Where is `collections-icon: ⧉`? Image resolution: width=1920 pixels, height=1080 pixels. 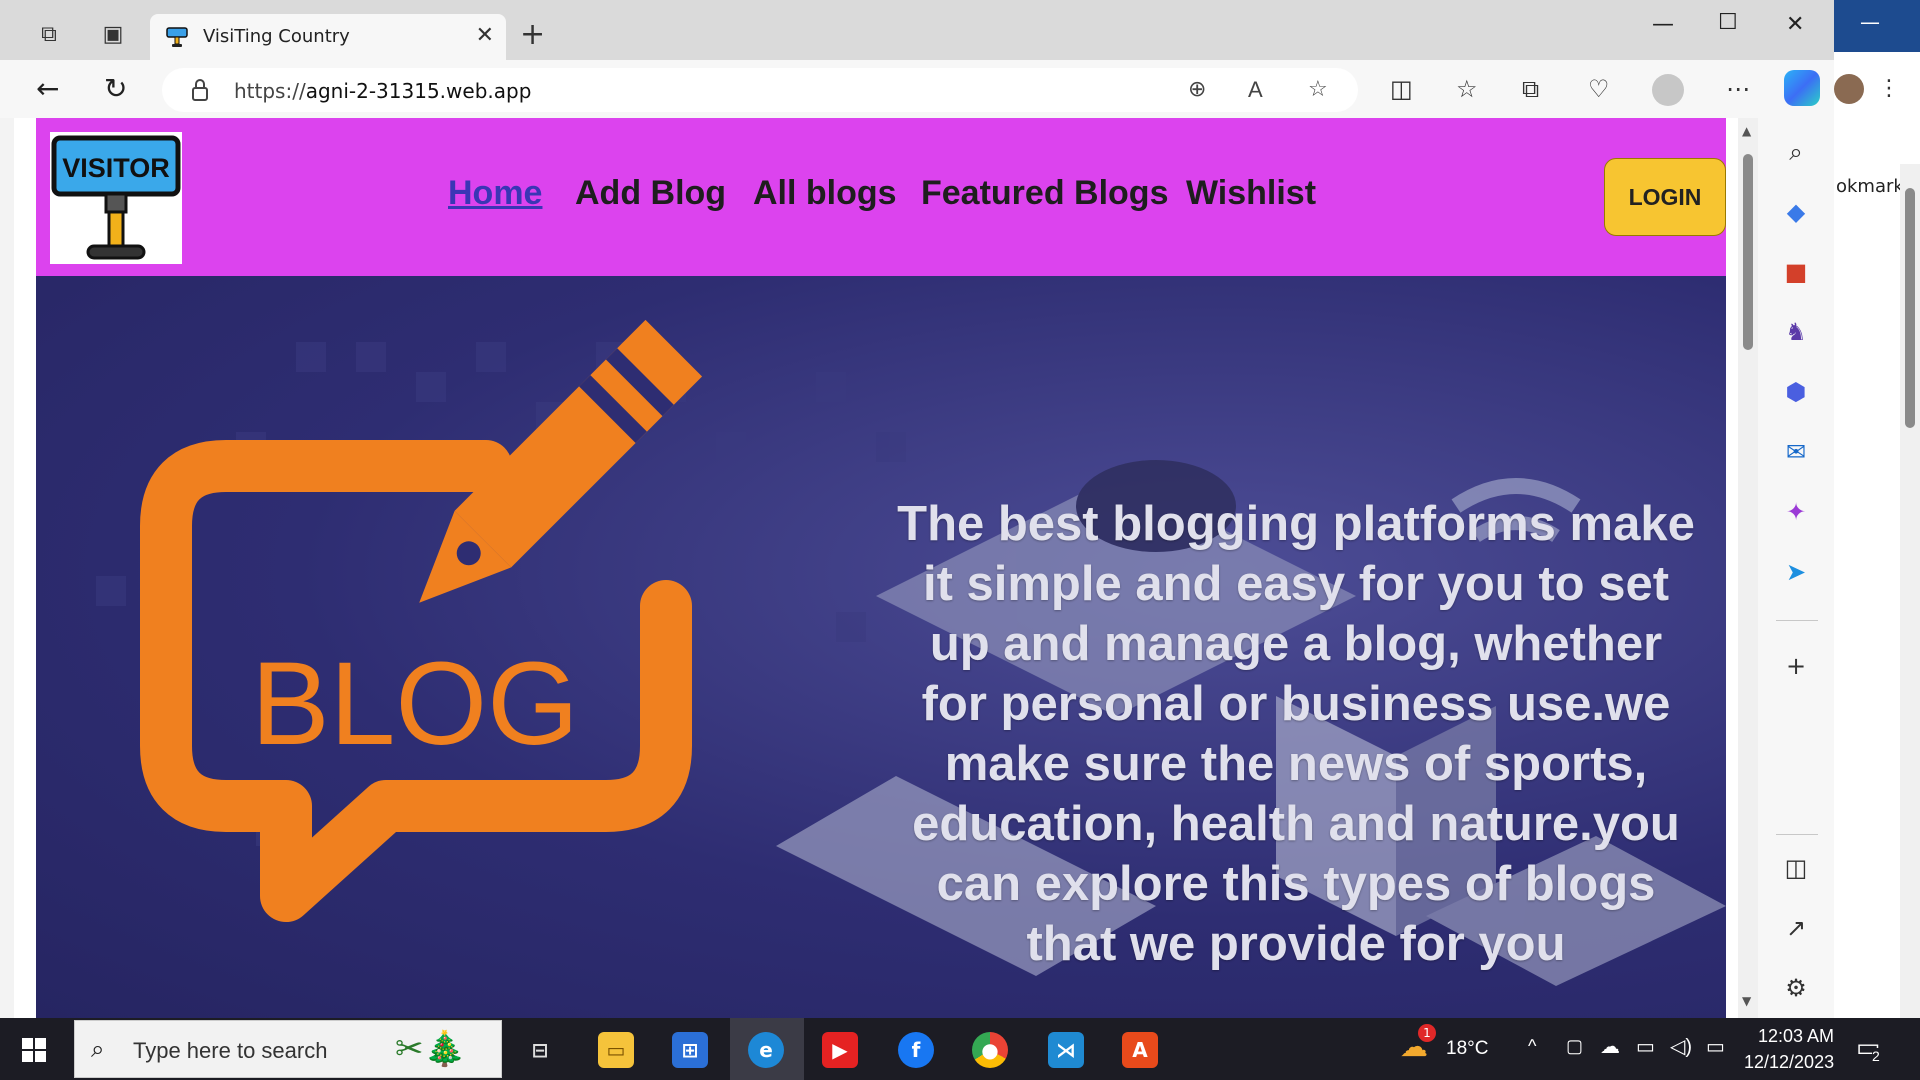
collections-icon: ⧉ is located at coordinates (1530, 89).